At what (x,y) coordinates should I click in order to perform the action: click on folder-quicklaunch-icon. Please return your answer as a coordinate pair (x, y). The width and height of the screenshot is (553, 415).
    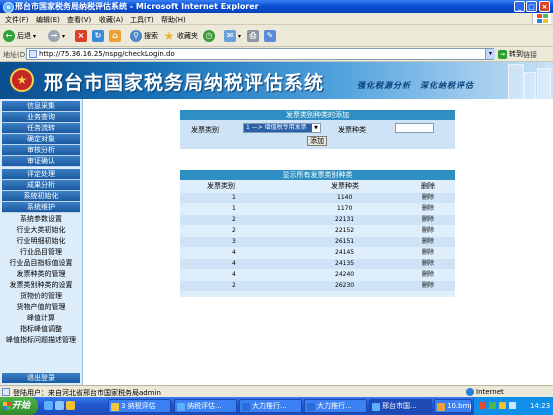
    Looking at the image, I should click on (70, 405).